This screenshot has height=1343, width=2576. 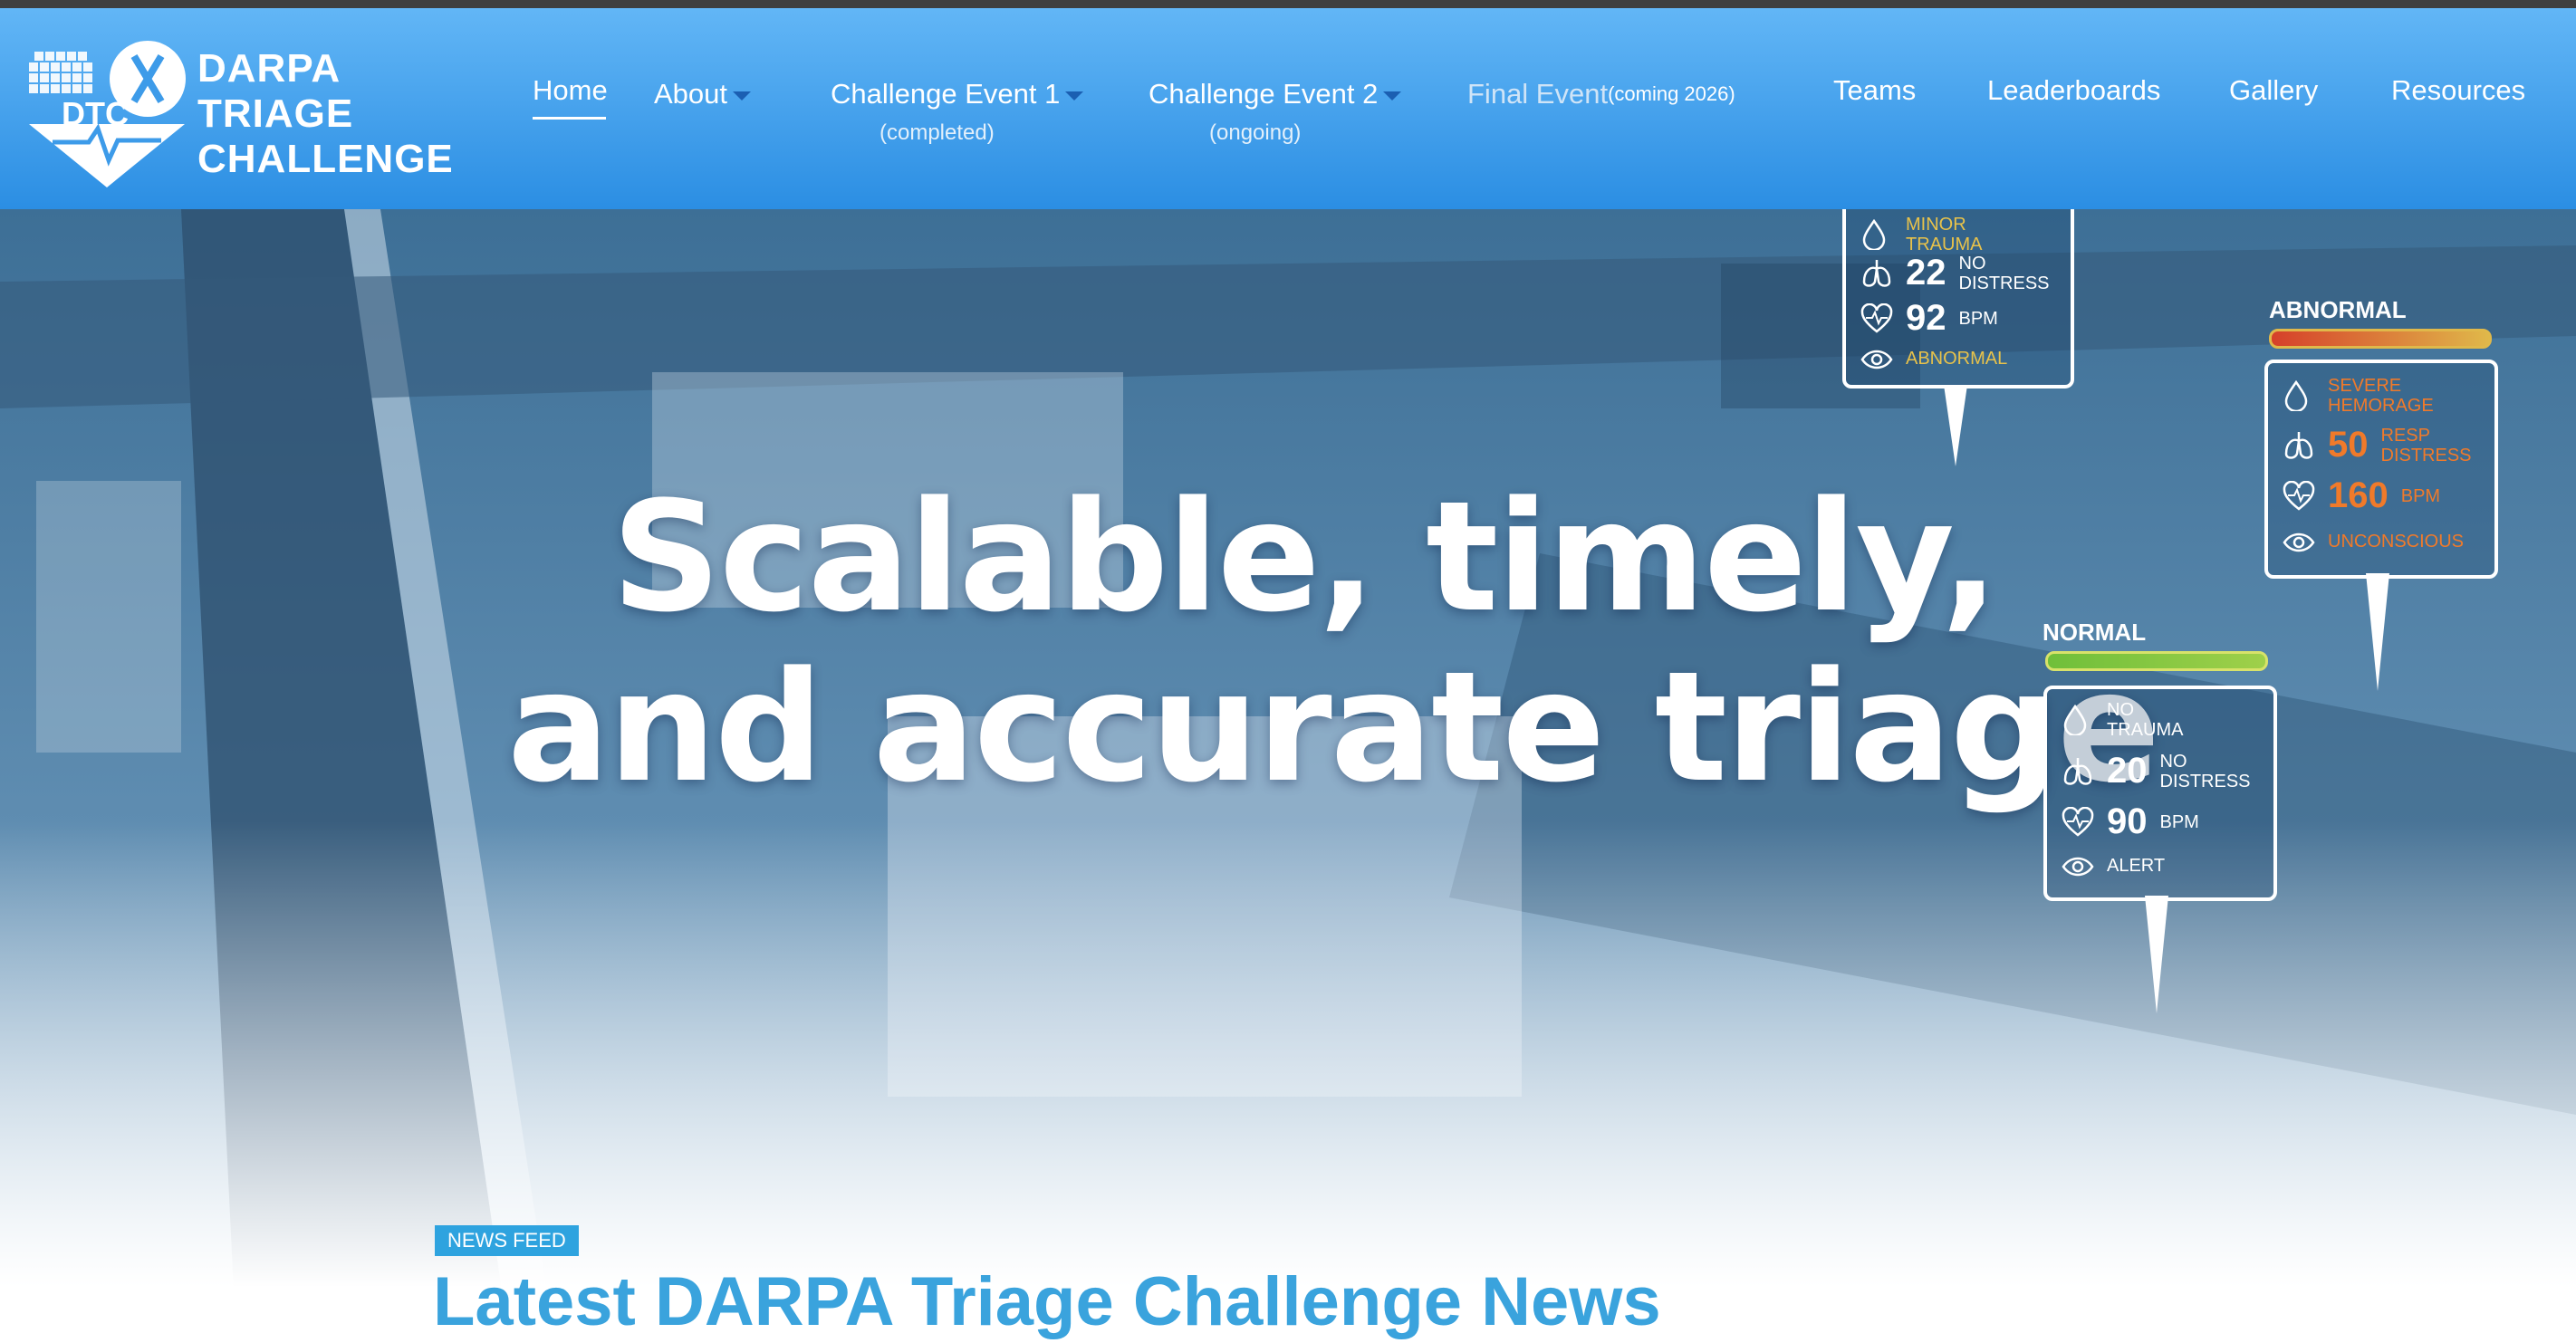 I want to click on nav-resources: Resources, so click(x=2458, y=90).